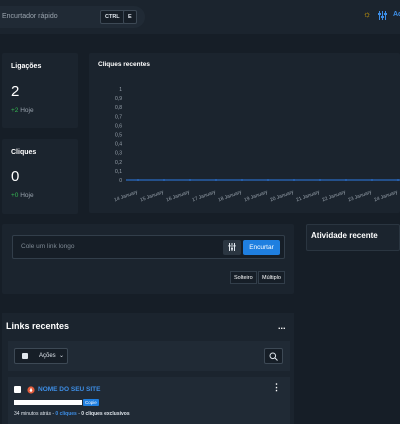 Image resolution: width=400 pixels, height=424 pixels. I want to click on y-tick-label: 0,2, so click(118, 163).